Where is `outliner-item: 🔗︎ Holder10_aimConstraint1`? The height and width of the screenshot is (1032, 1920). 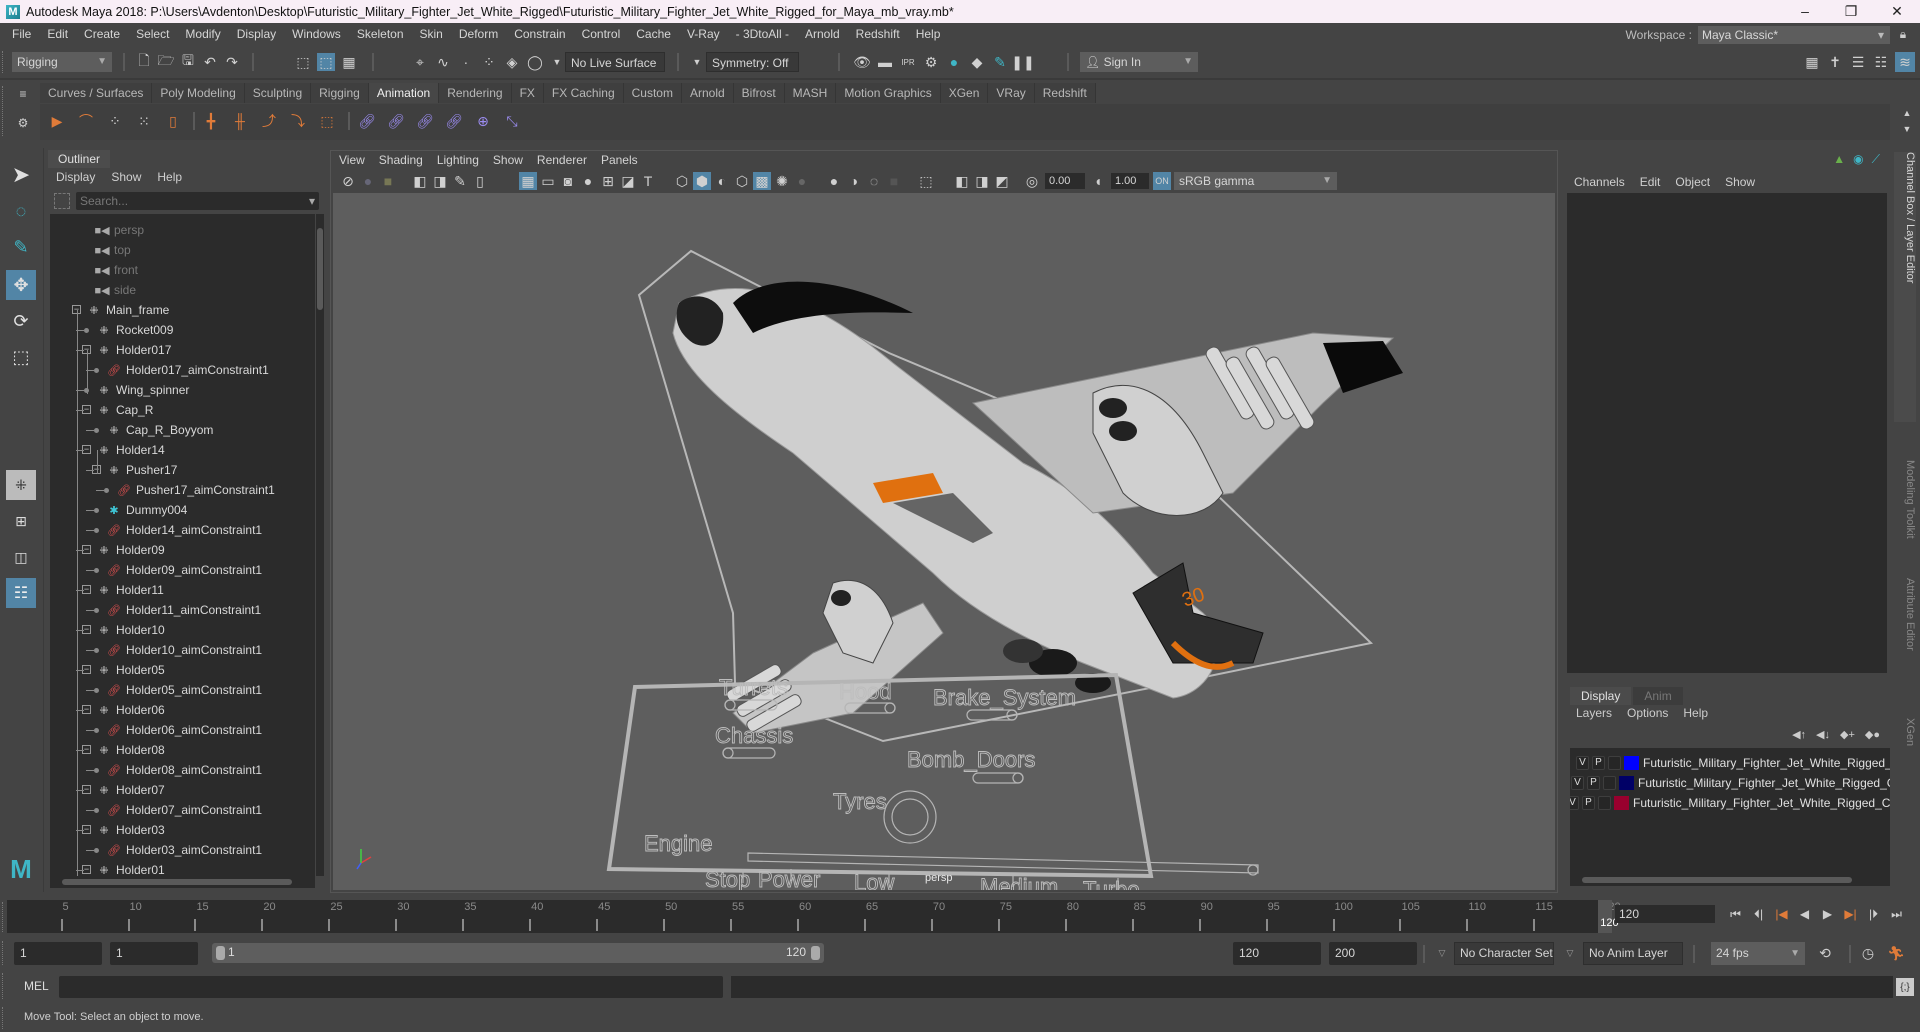
outliner-item: 🔗︎ Holder10_aimConstraint1 is located at coordinates (184, 650).